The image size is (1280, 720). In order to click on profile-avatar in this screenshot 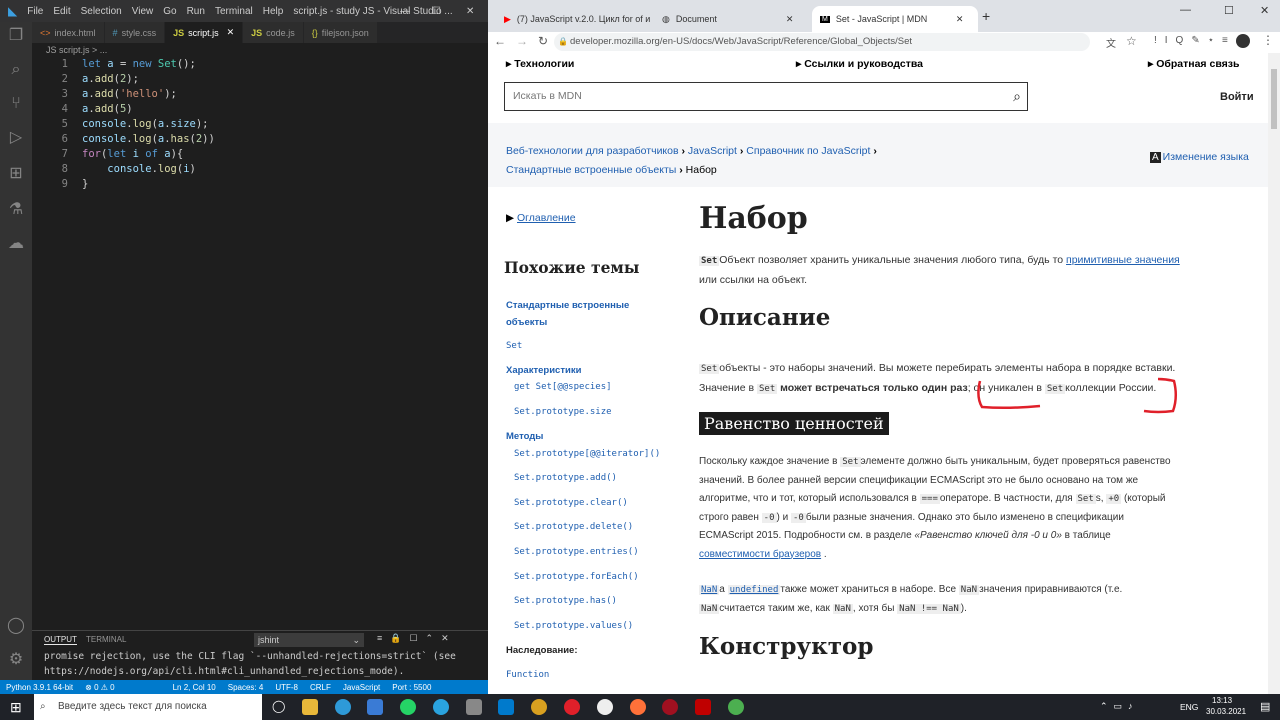, I will do `click(1243, 41)`.